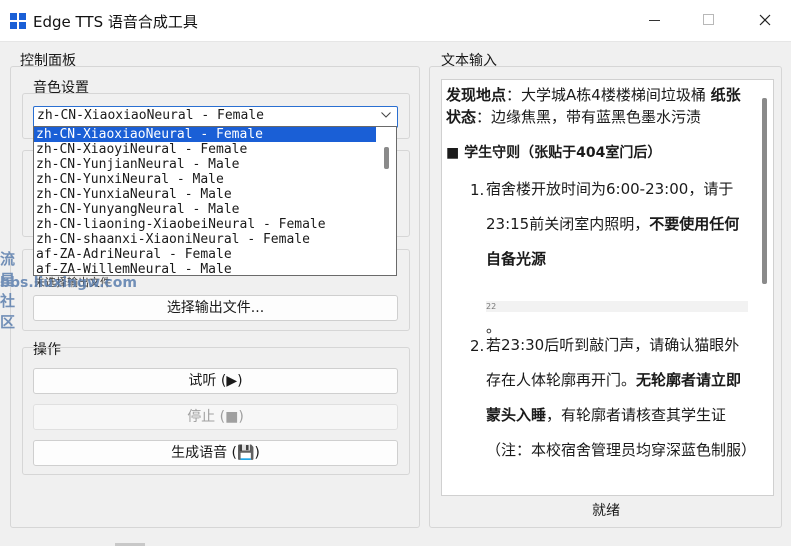  What do you see at coordinates (215, 268) in the screenshot?
I see `voice-option: af-ZA-WillemNeural - Male` at bounding box center [215, 268].